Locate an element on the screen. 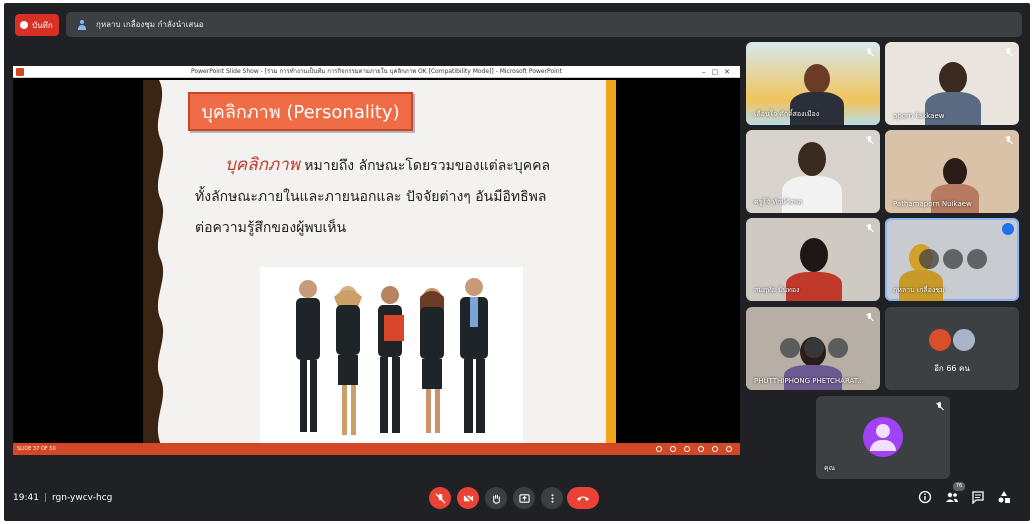  camera-off-icon is located at coordinates (468, 498).